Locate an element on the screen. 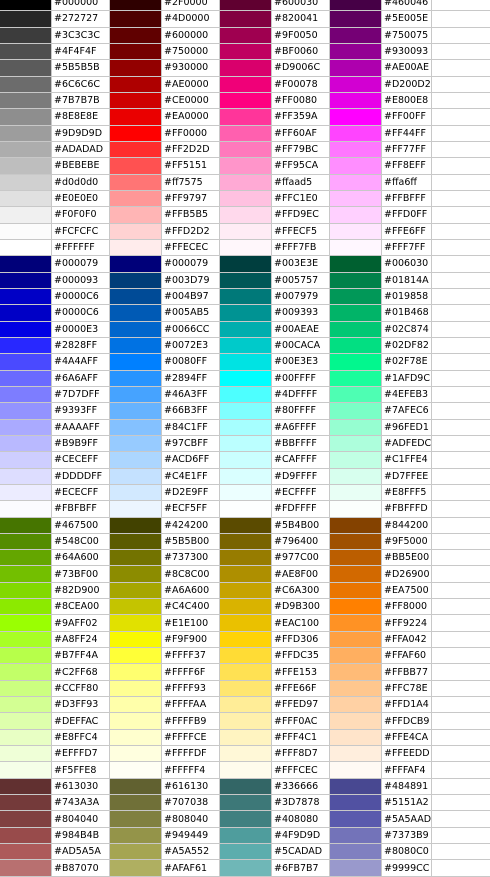 Image resolution: width=490 pixels, height=877 pixels. color-entry: #80FFFF is located at coordinates (275, 411).